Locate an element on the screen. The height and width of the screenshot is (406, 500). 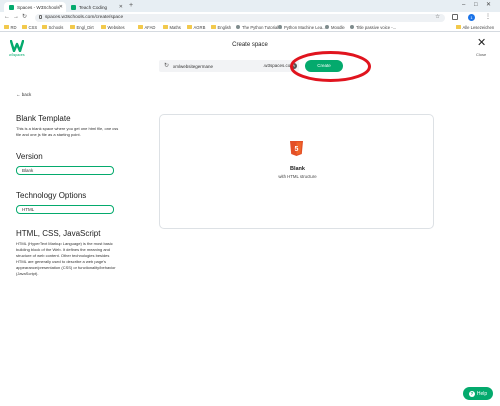
card-title: Blank is located at coordinates (297, 169).